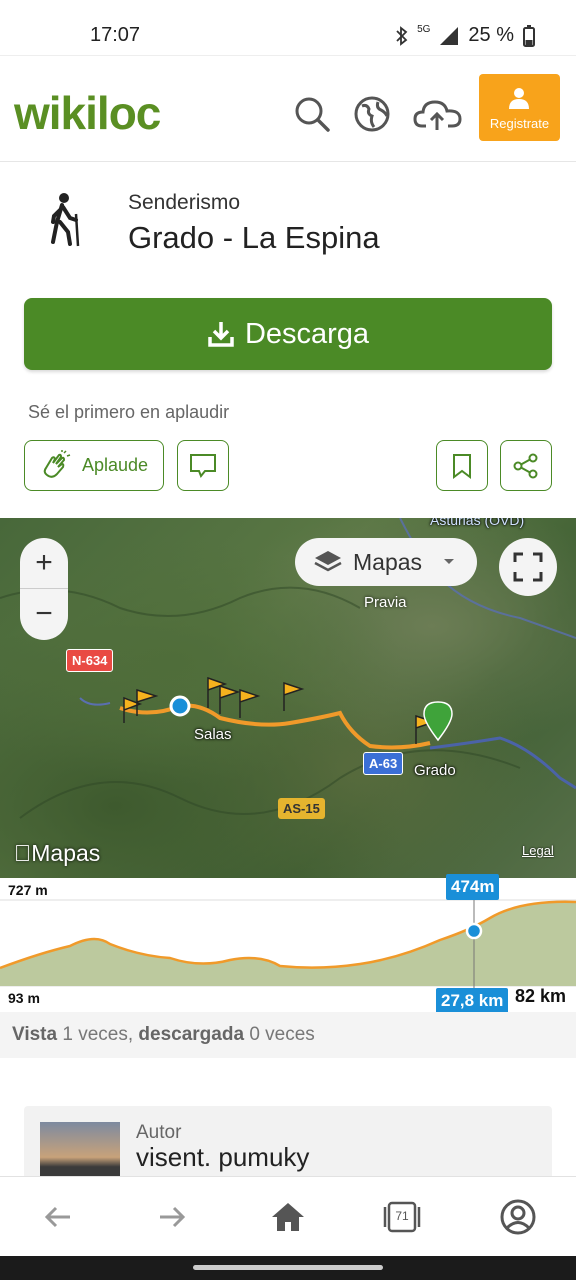  What do you see at coordinates (57, 463) in the screenshot?
I see `clap-icon` at bounding box center [57, 463].